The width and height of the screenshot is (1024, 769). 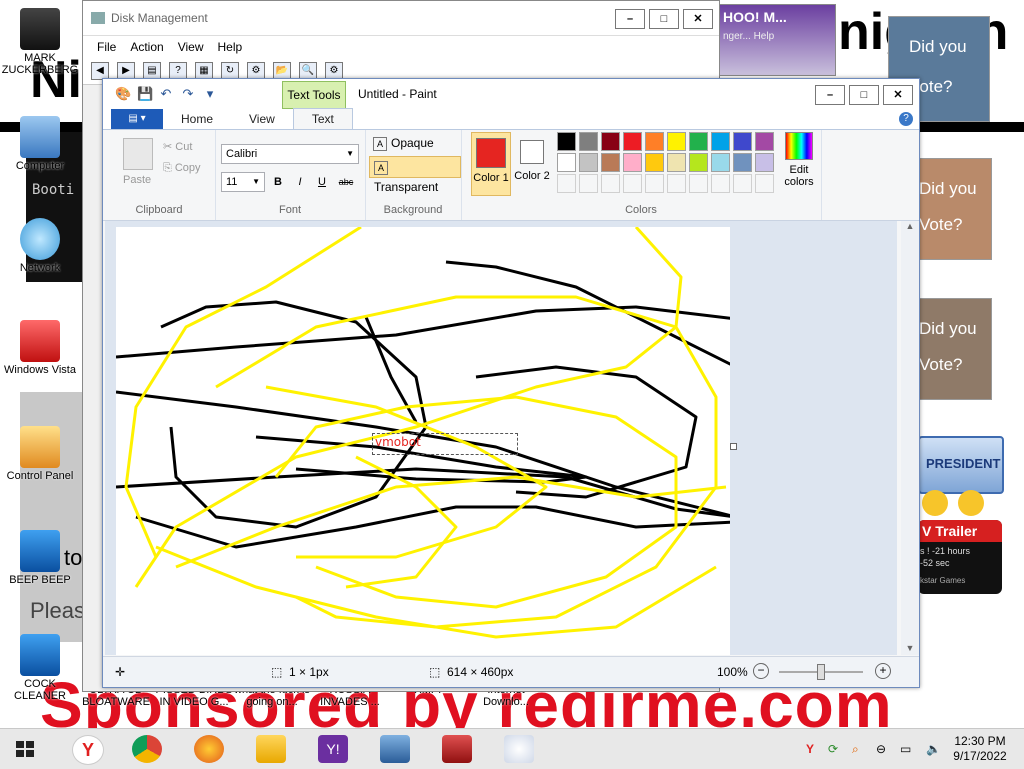 I want to click on tab-text: Text, so click(x=322, y=118).